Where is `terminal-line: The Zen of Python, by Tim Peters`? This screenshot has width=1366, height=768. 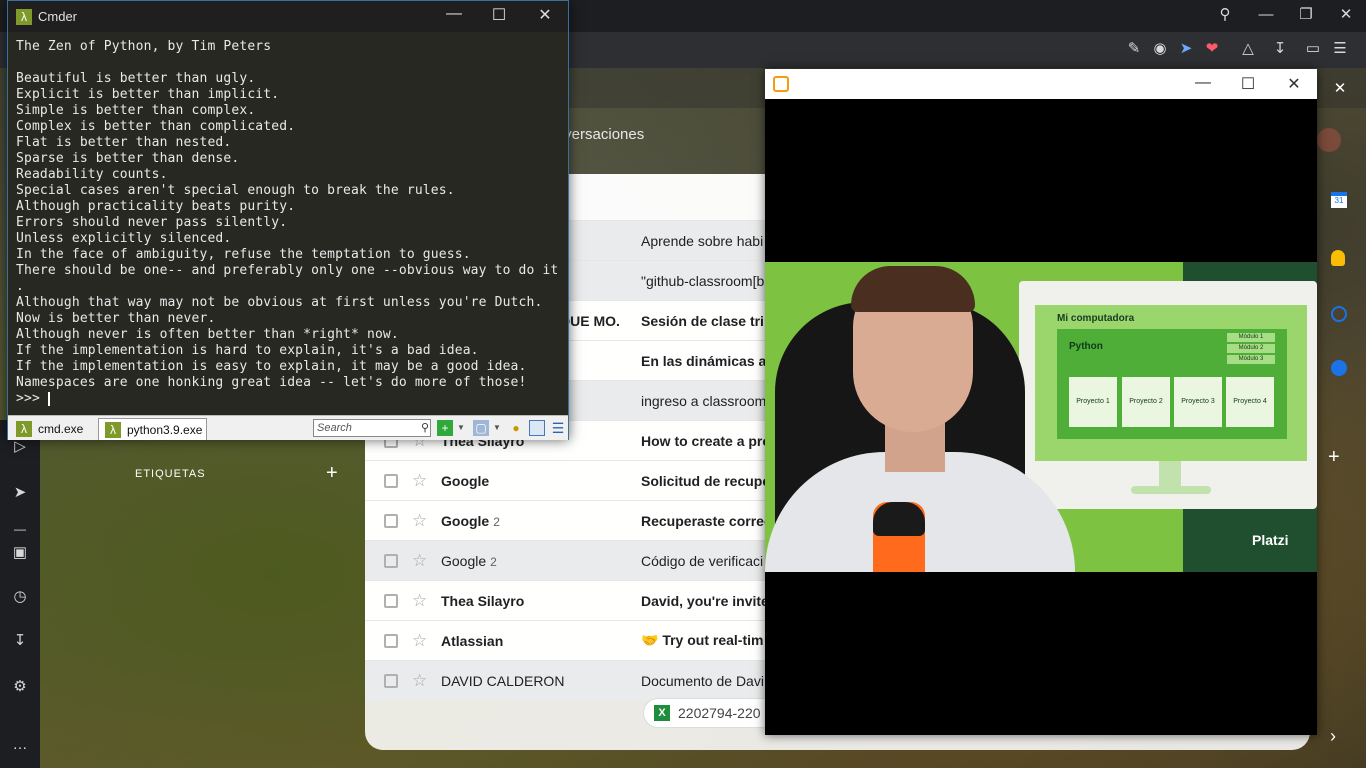
terminal-line: The Zen of Python, by Tim Peters is located at coordinates (144, 46).